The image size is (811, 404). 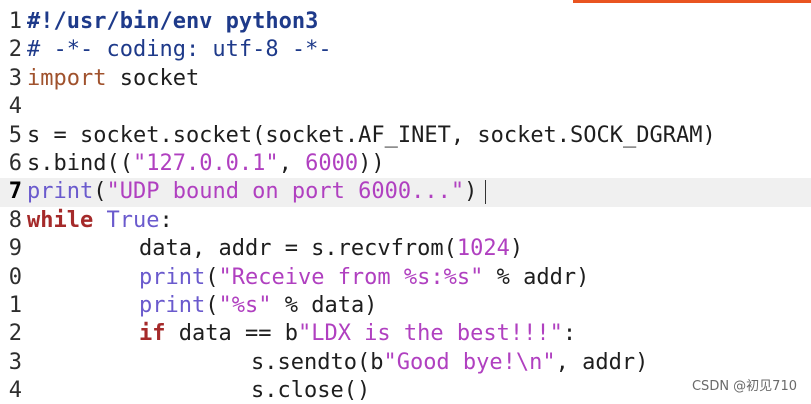 What do you see at coordinates (405, 306) in the screenshot?
I see `code-line: 1 print("%s" % data)` at bounding box center [405, 306].